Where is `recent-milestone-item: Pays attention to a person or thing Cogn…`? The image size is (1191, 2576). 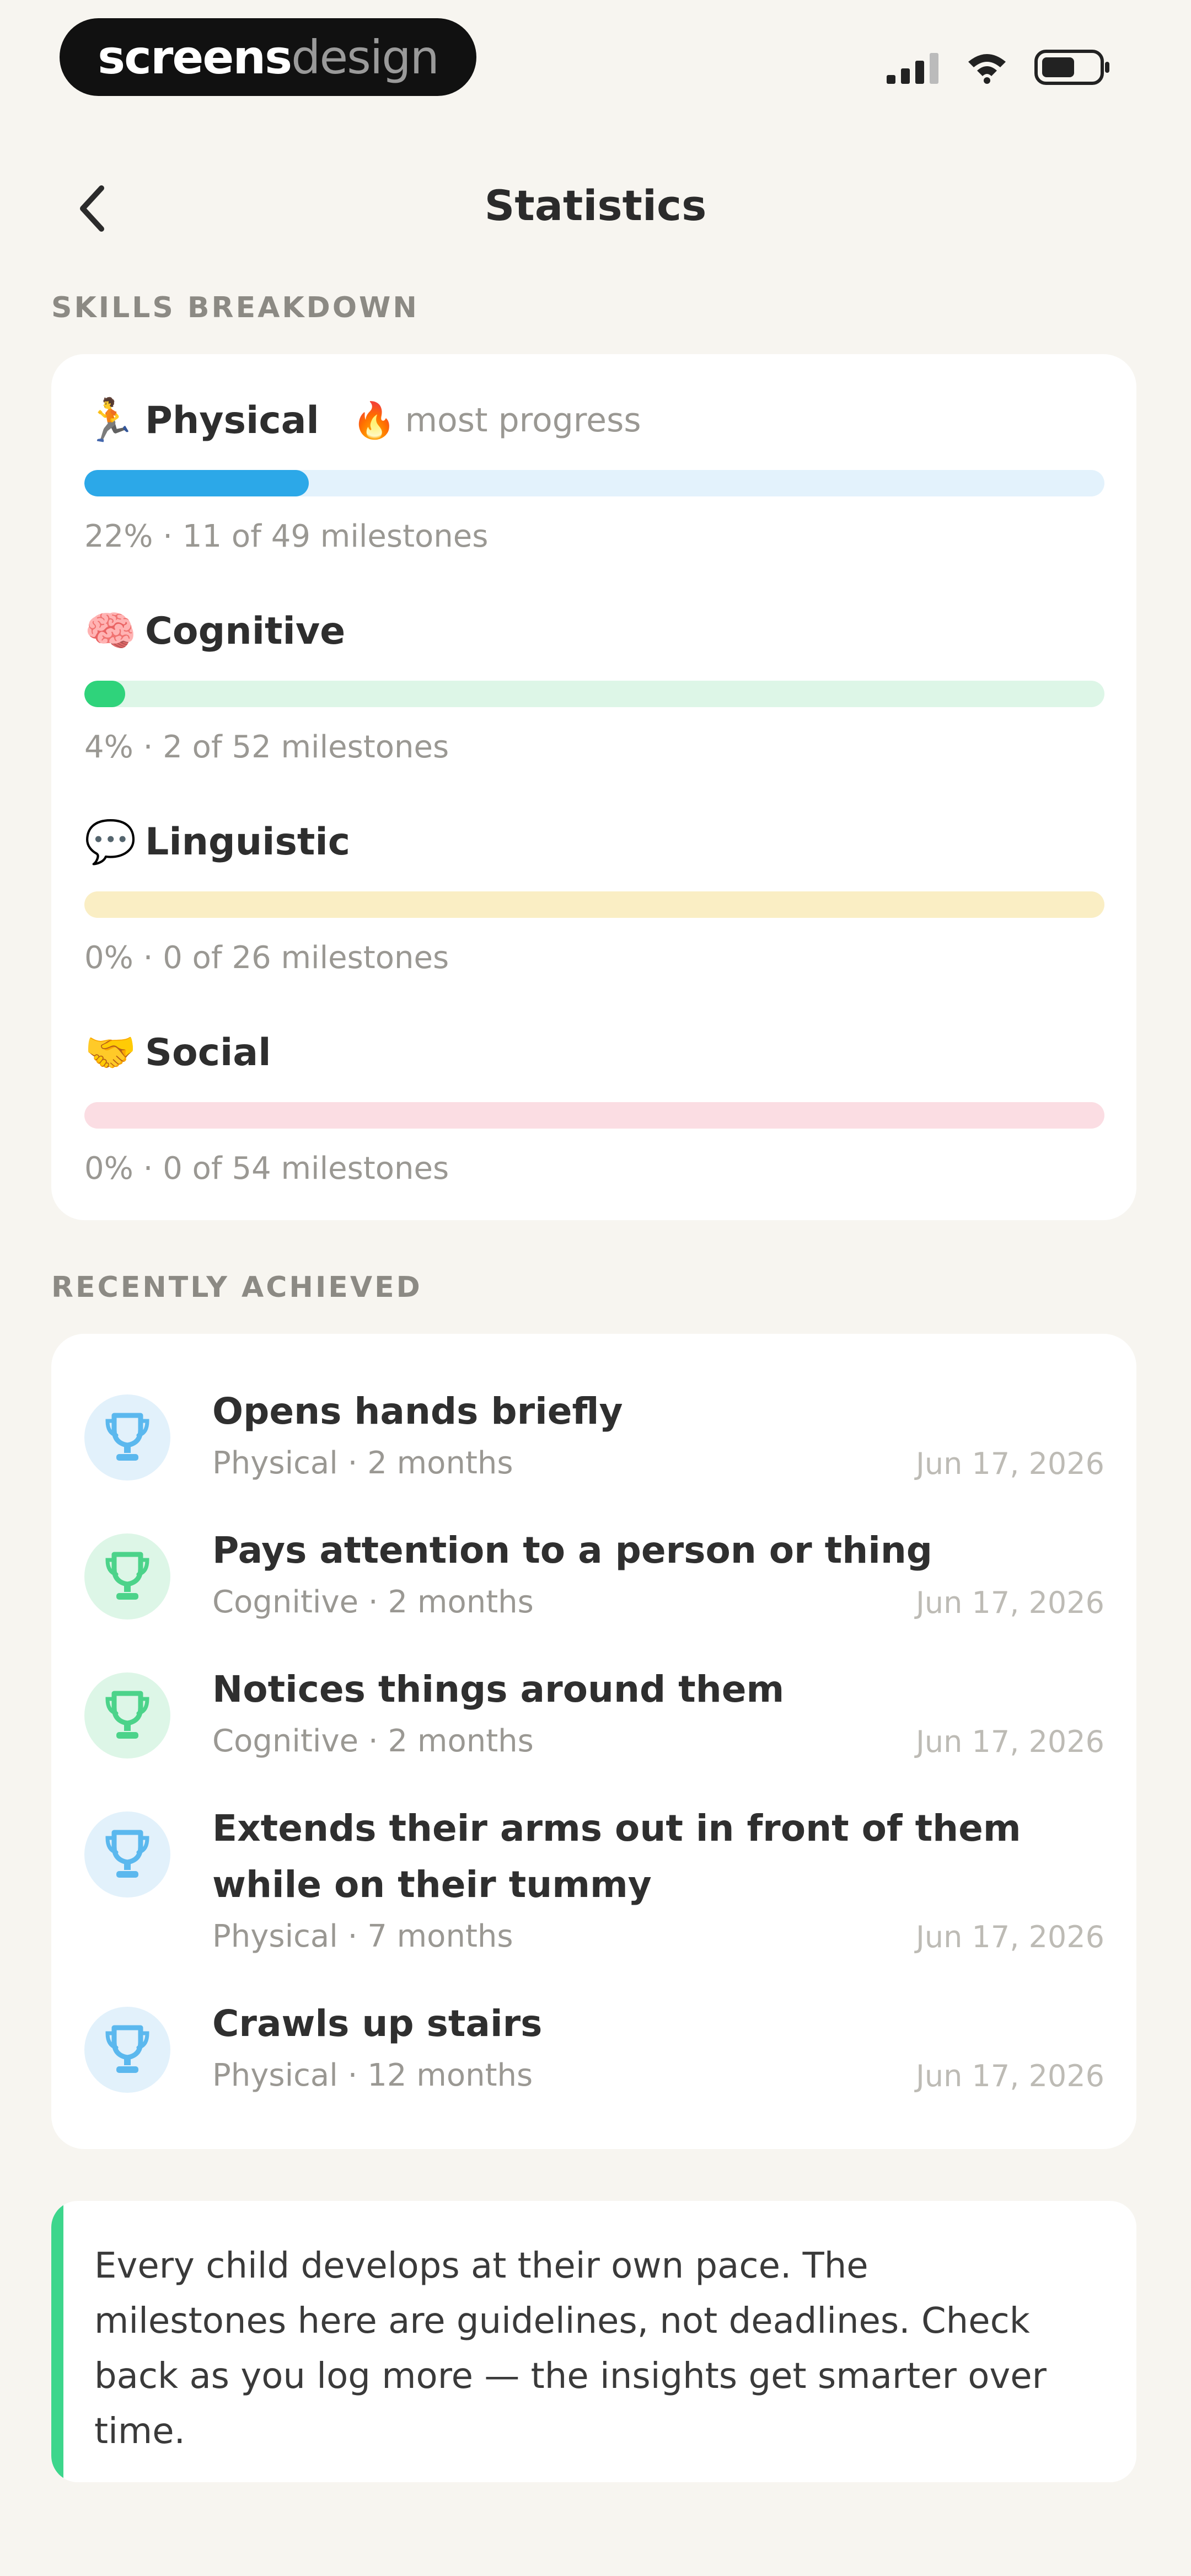 recent-milestone-item: Pays attention to a person or thing Cogn… is located at coordinates (594, 1577).